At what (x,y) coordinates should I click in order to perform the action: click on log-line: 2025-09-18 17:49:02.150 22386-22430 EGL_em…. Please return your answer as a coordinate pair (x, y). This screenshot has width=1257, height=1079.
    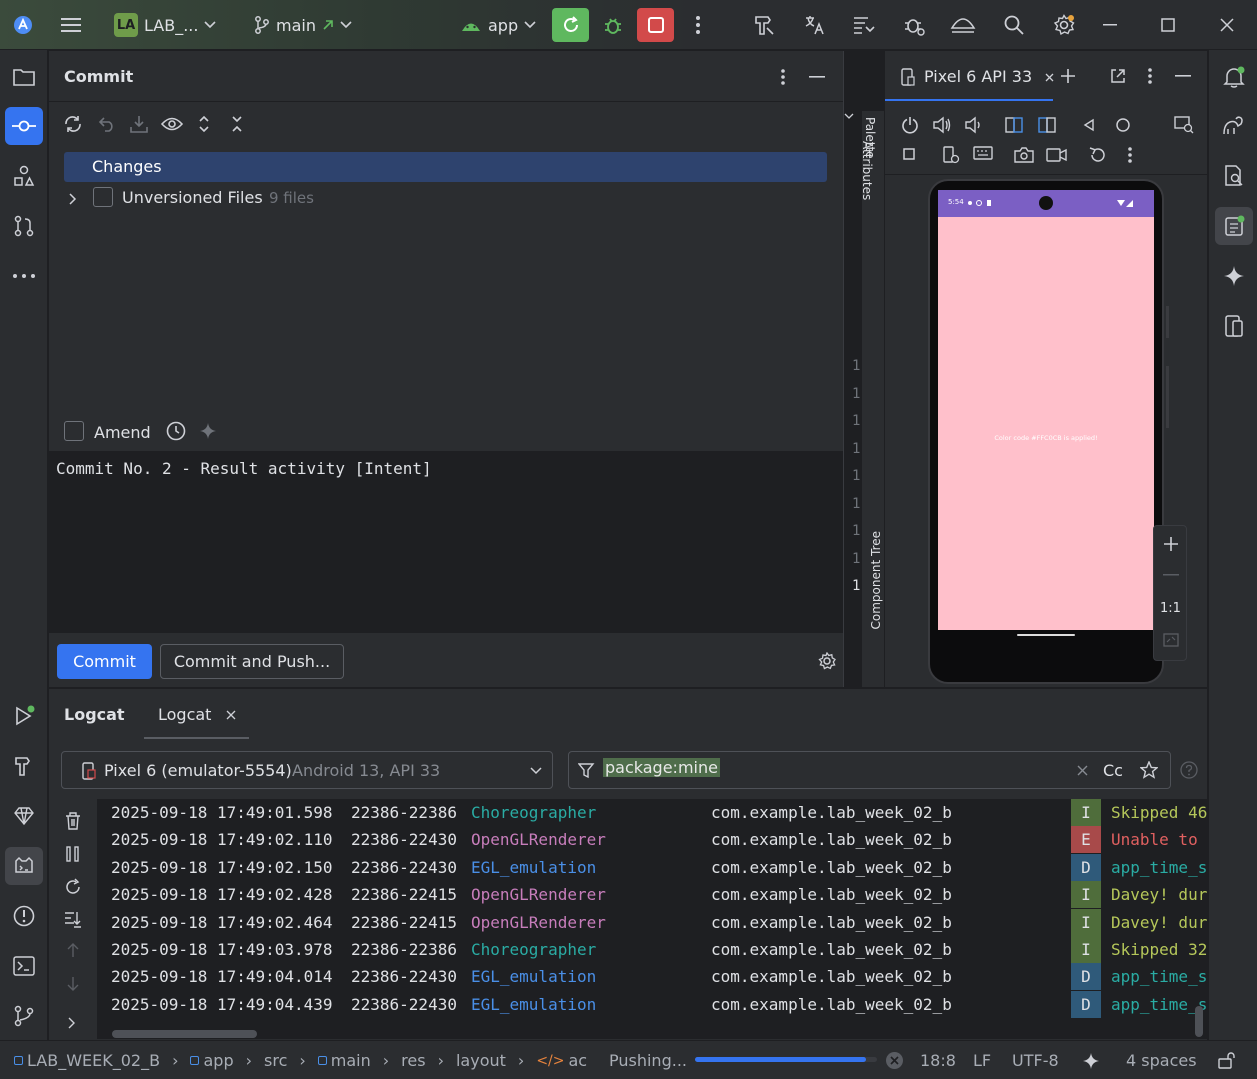
    Looking at the image, I should click on (659, 867).